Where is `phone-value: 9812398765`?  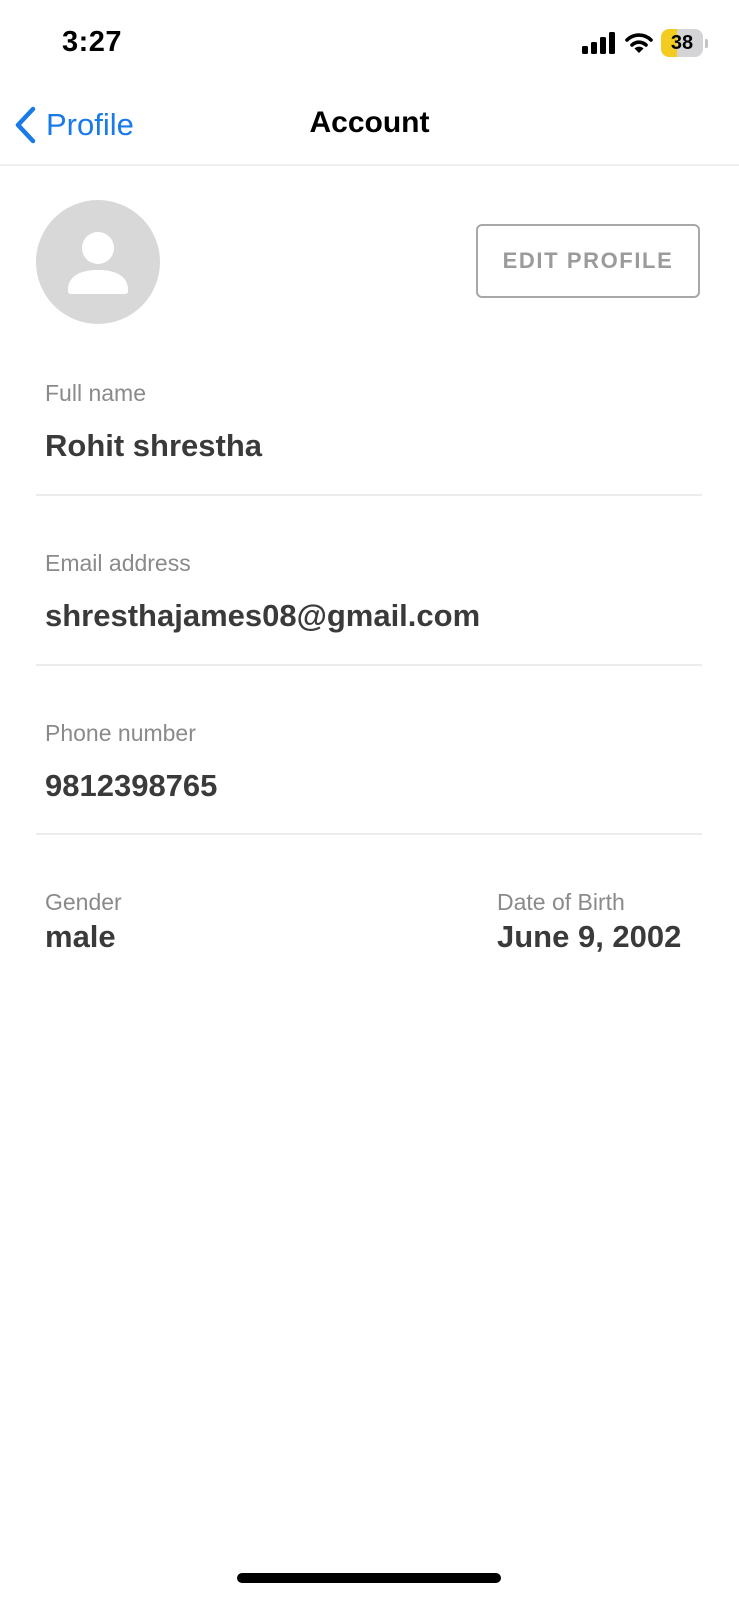
phone-value: 9812398765 is located at coordinates (131, 785).